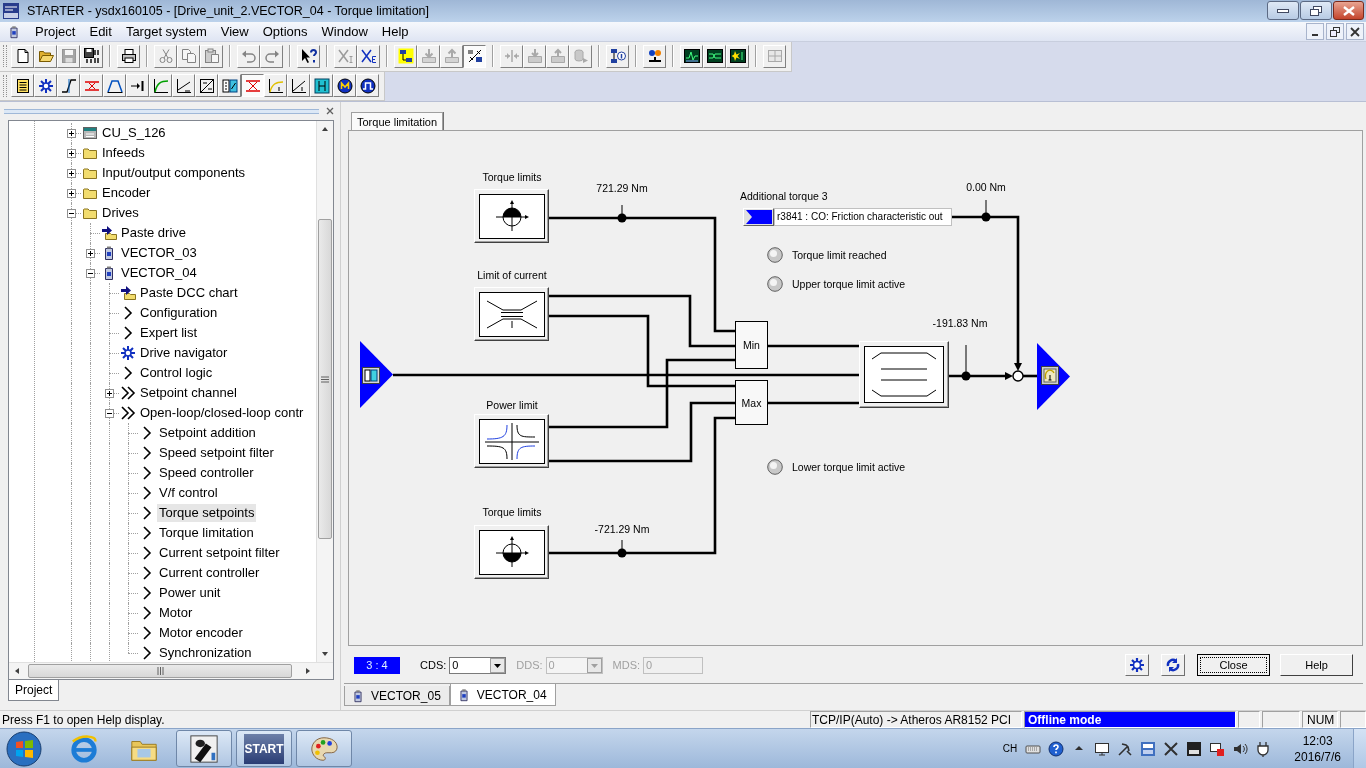 Image resolution: width=1366 pixels, height=768 pixels. Describe the element at coordinates (502, 695) in the screenshot. I see `document-tab: VECTOR_04` at that location.